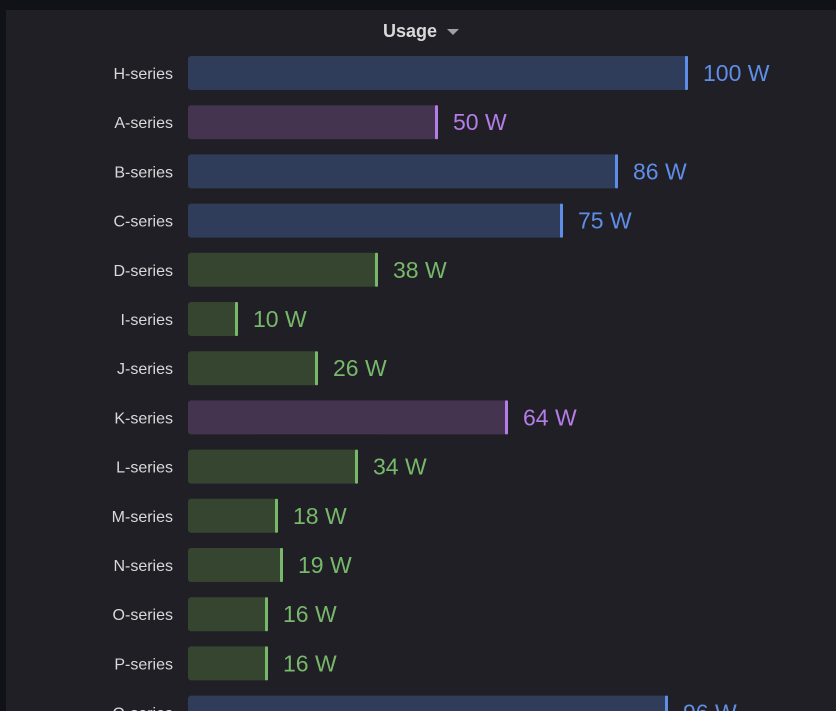 The height and width of the screenshot is (711, 836). I want to click on value-label: 26 W, so click(360, 368).